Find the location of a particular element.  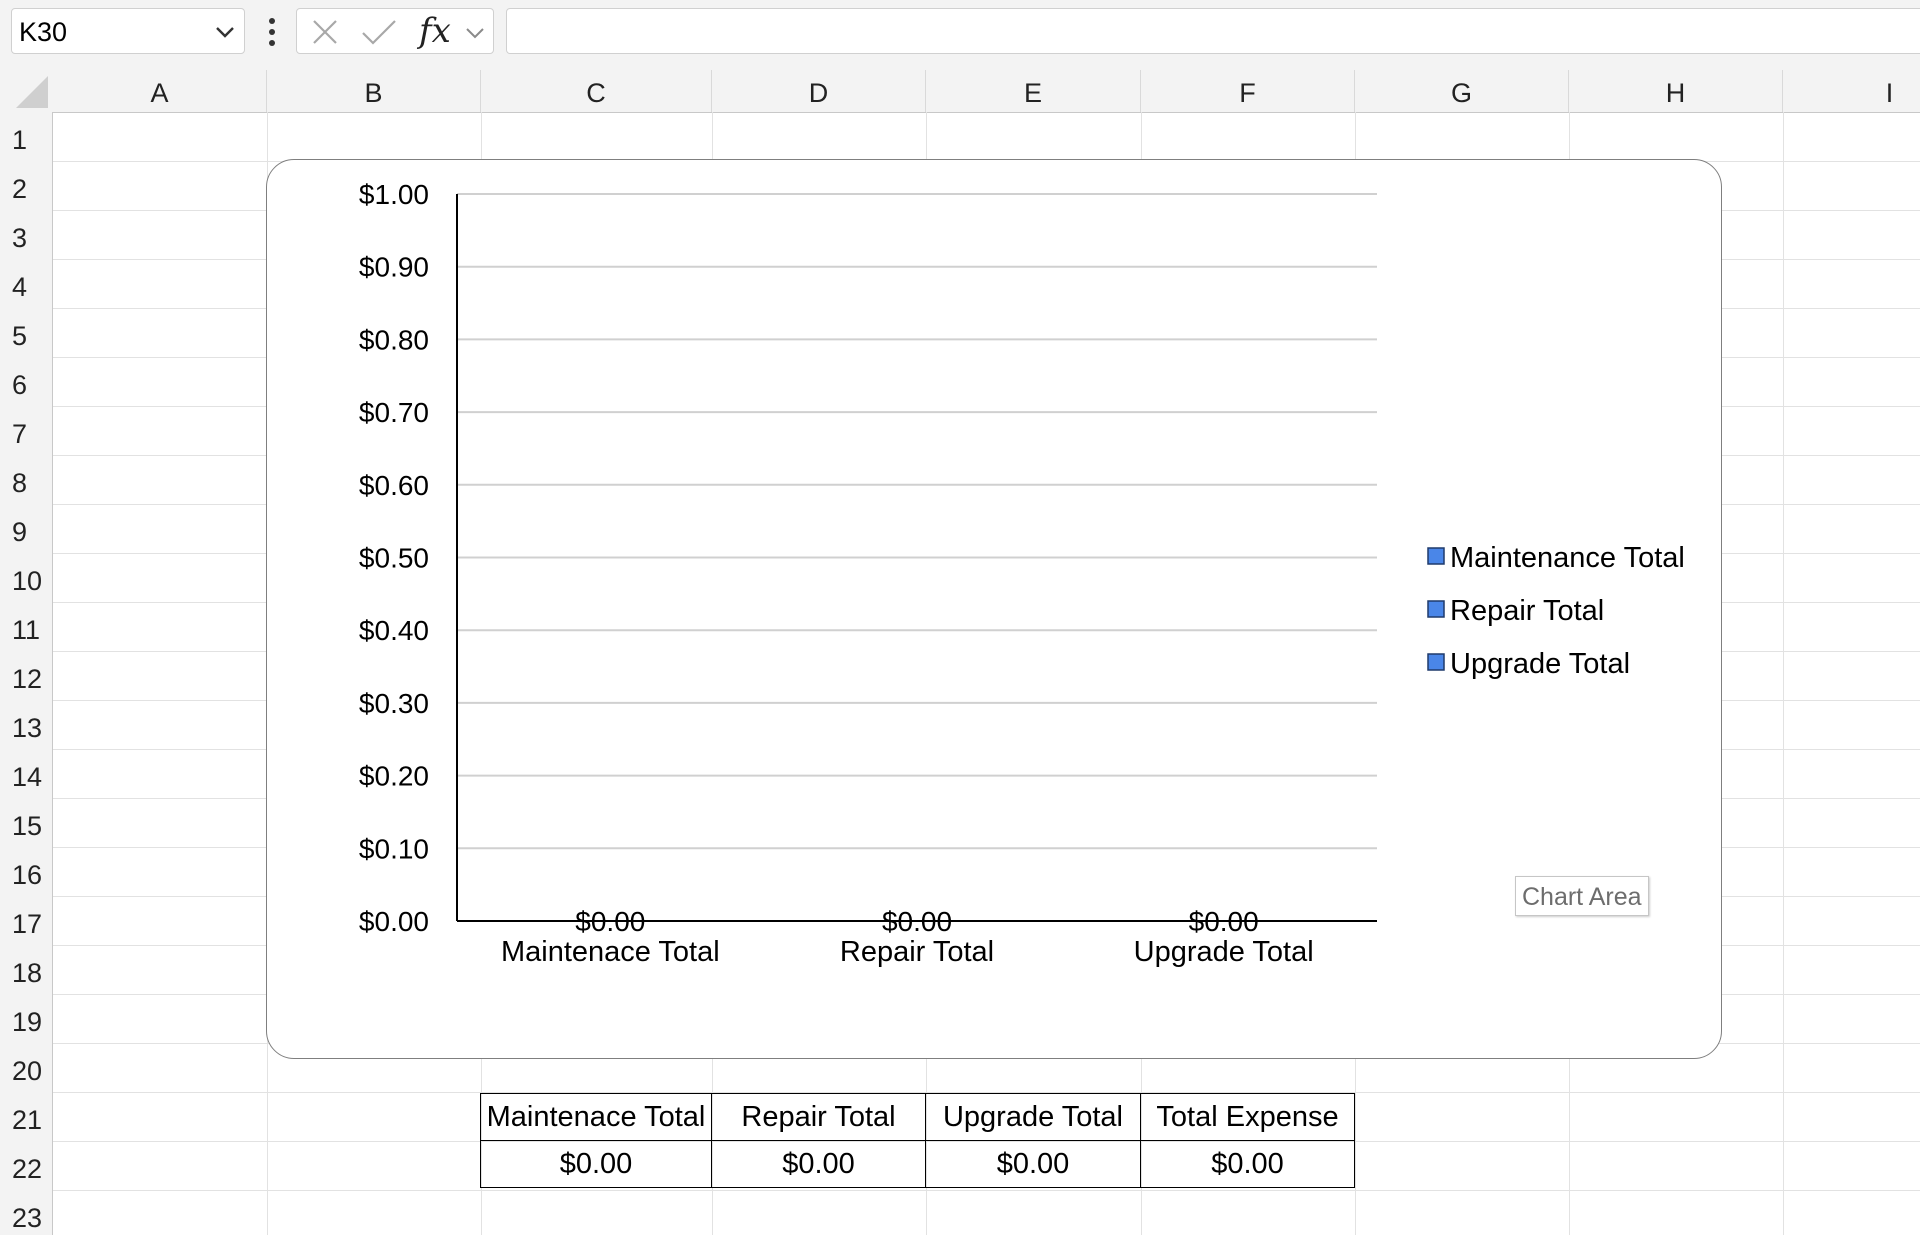

y-tick-label: $0.30 is located at coordinates (394, 703).